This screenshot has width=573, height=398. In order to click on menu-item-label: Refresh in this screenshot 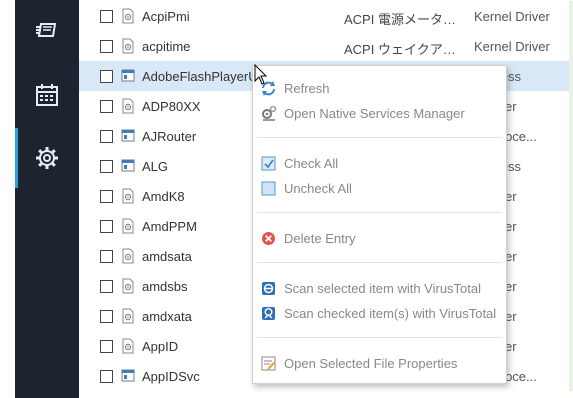, I will do `click(307, 88)`.